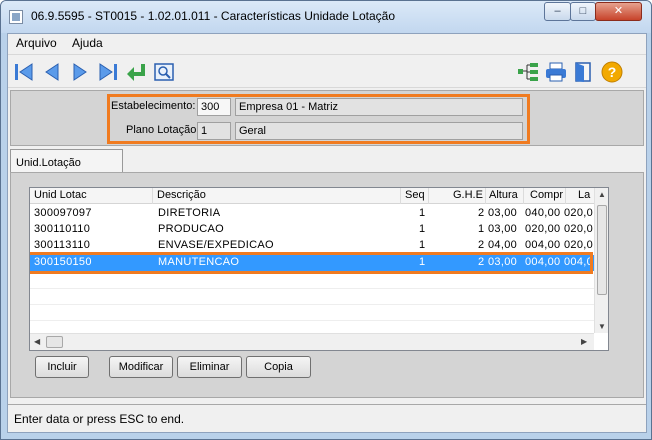 The width and height of the screenshot is (652, 440). Describe the element at coordinates (52, 72) in the screenshot. I see `previous-record-icon` at that location.